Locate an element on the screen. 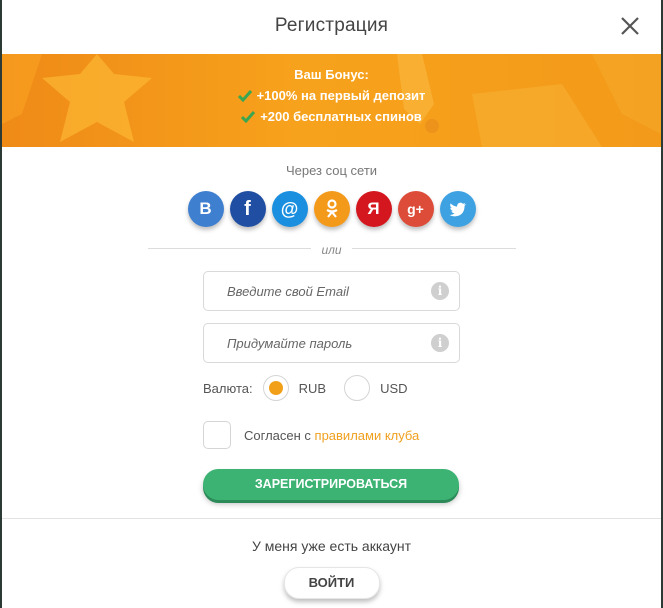 The width and height of the screenshot is (663, 608). currency-radio-usd is located at coordinates (357, 388).